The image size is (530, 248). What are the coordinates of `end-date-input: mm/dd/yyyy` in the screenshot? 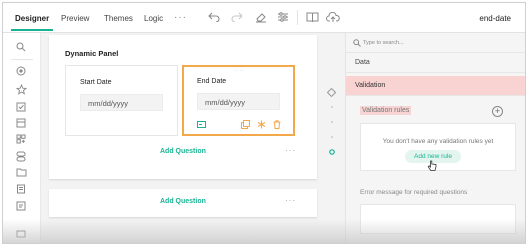 It's located at (238, 101).